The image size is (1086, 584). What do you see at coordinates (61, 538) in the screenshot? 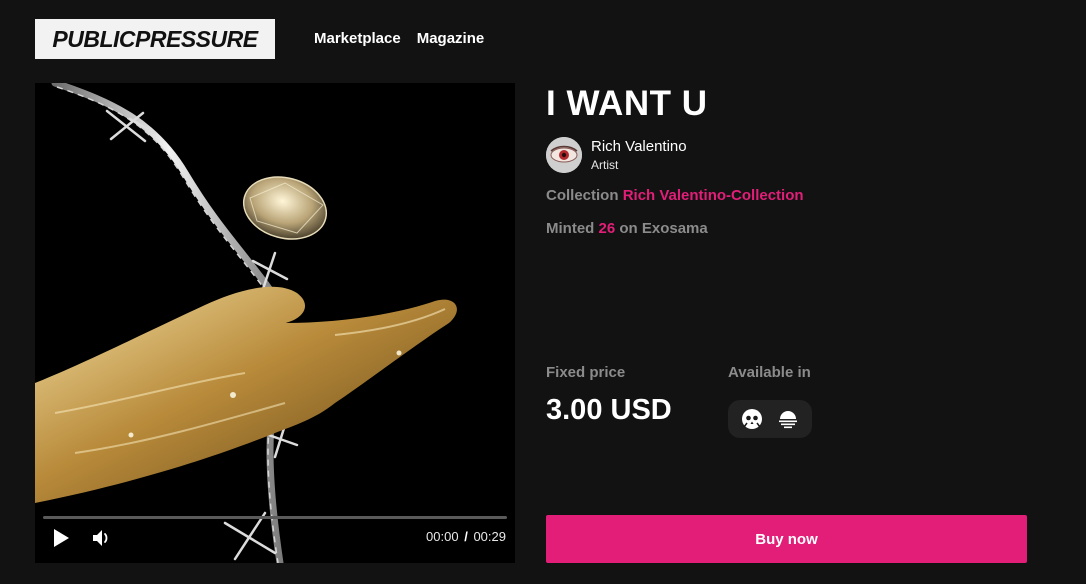
I see `play-icon` at bounding box center [61, 538].